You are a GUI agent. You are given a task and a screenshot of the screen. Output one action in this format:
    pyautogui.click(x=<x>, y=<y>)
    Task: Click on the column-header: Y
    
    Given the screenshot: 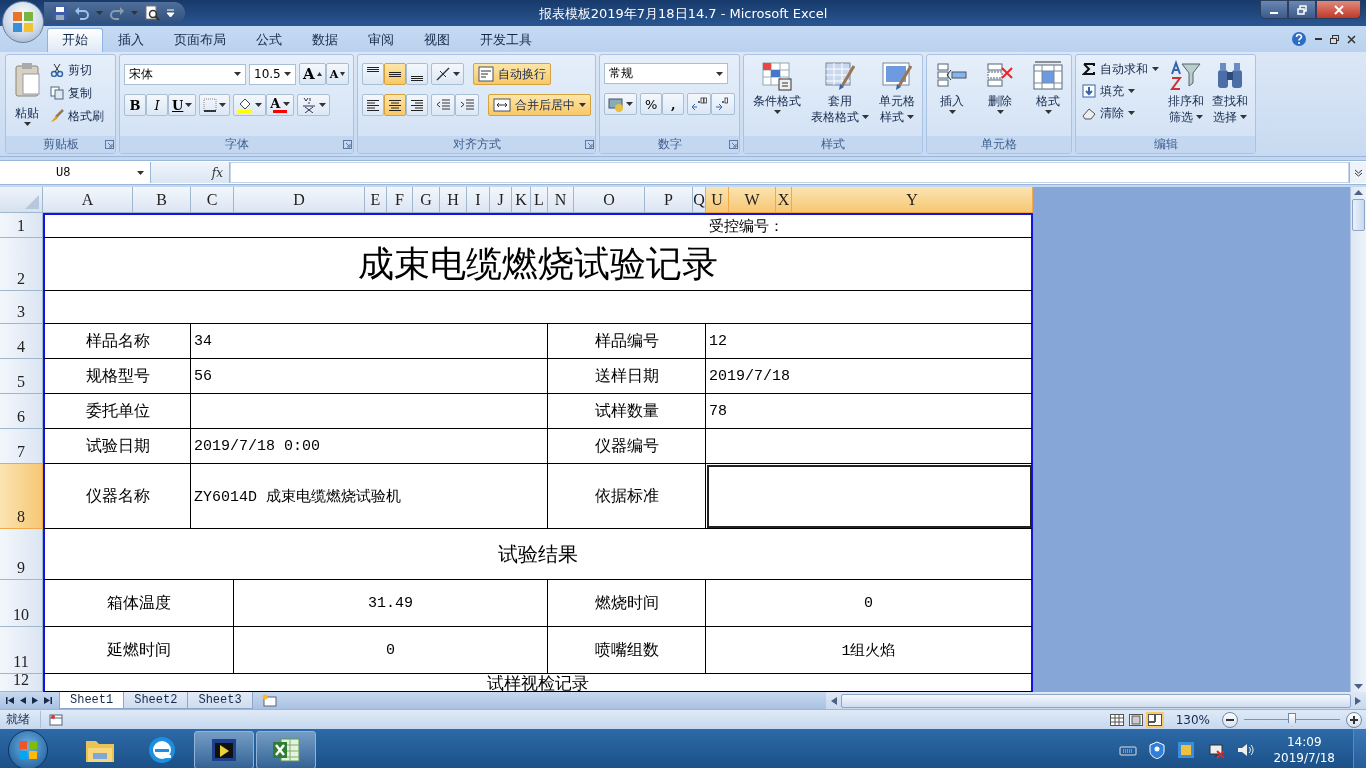 What is the action you would take?
    pyautogui.click(x=912, y=200)
    